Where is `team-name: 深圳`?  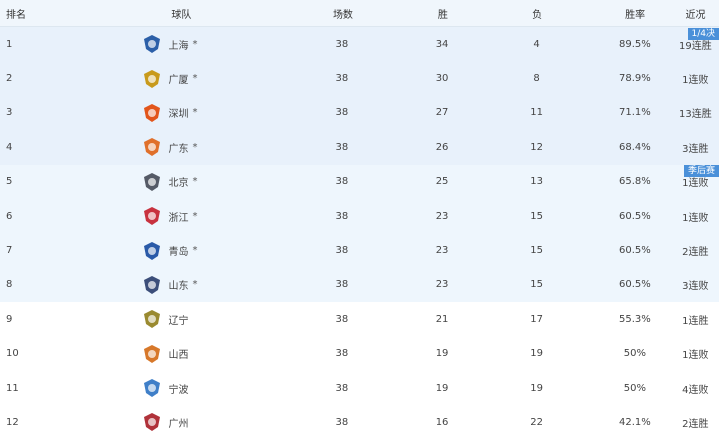 team-name: 深圳 is located at coordinates (178, 112).